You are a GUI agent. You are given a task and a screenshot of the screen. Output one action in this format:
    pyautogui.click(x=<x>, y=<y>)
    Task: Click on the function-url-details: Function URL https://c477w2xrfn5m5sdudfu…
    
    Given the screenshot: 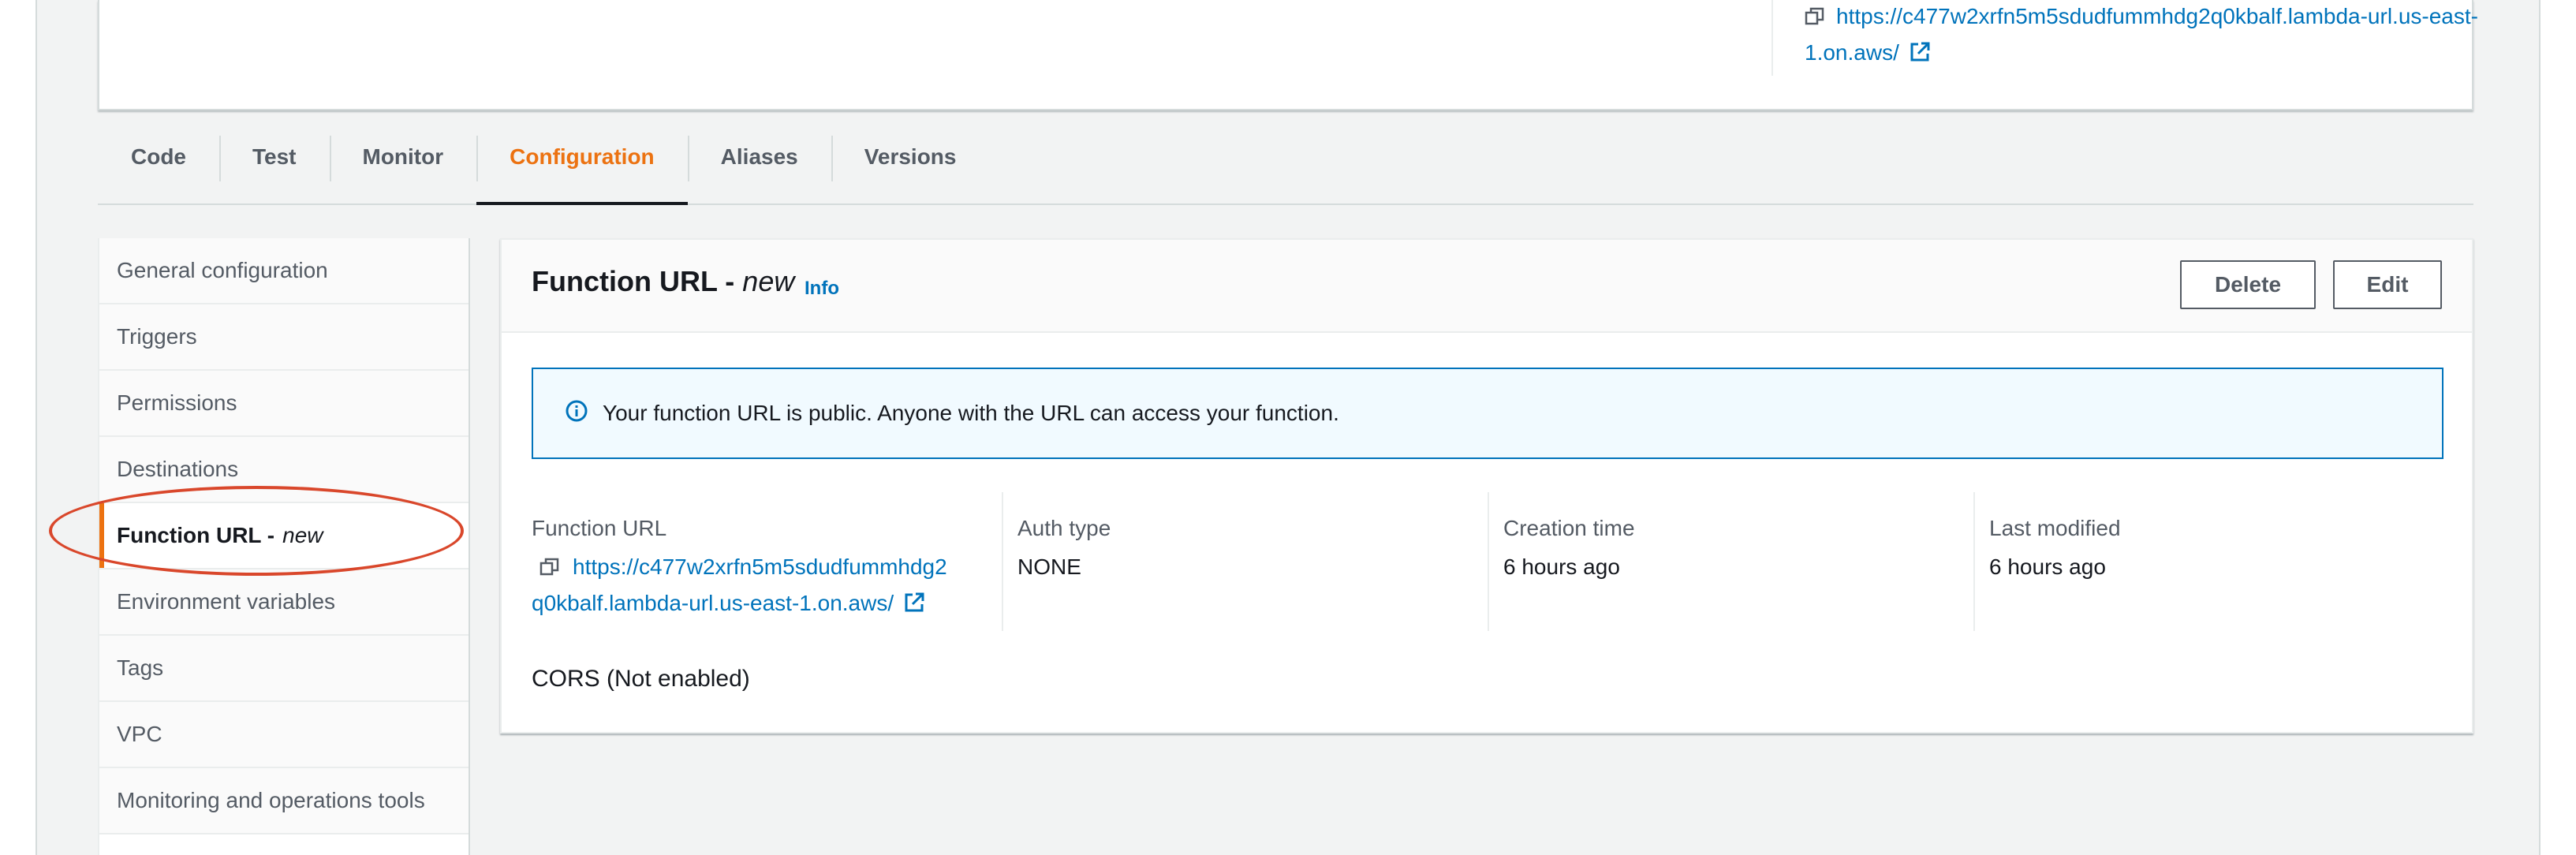 What is the action you would take?
    pyautogui.click(x=1487, y=563)
    